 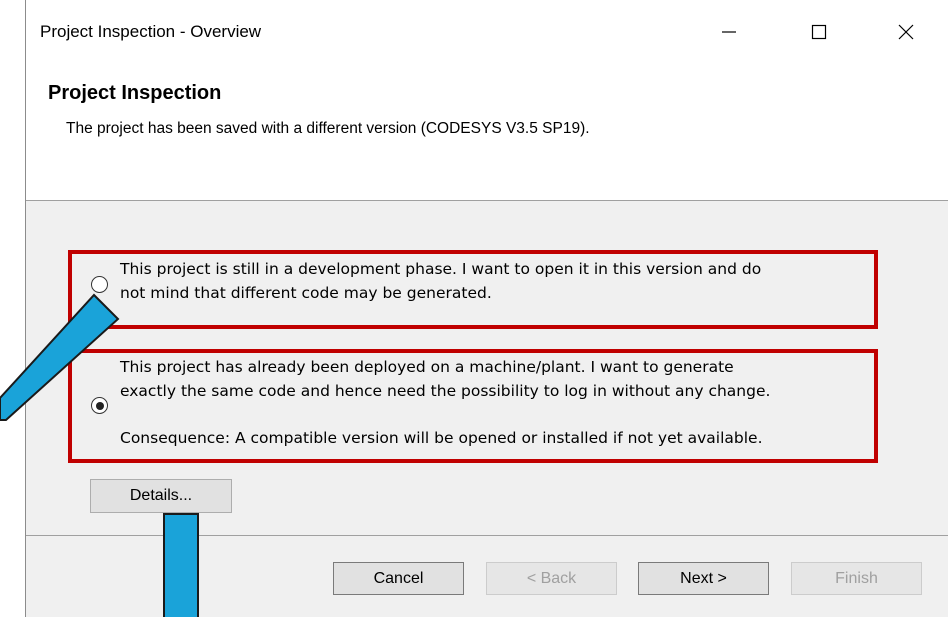 I want to click on annotation-arrow-vertical, so click(x=181, y=565).